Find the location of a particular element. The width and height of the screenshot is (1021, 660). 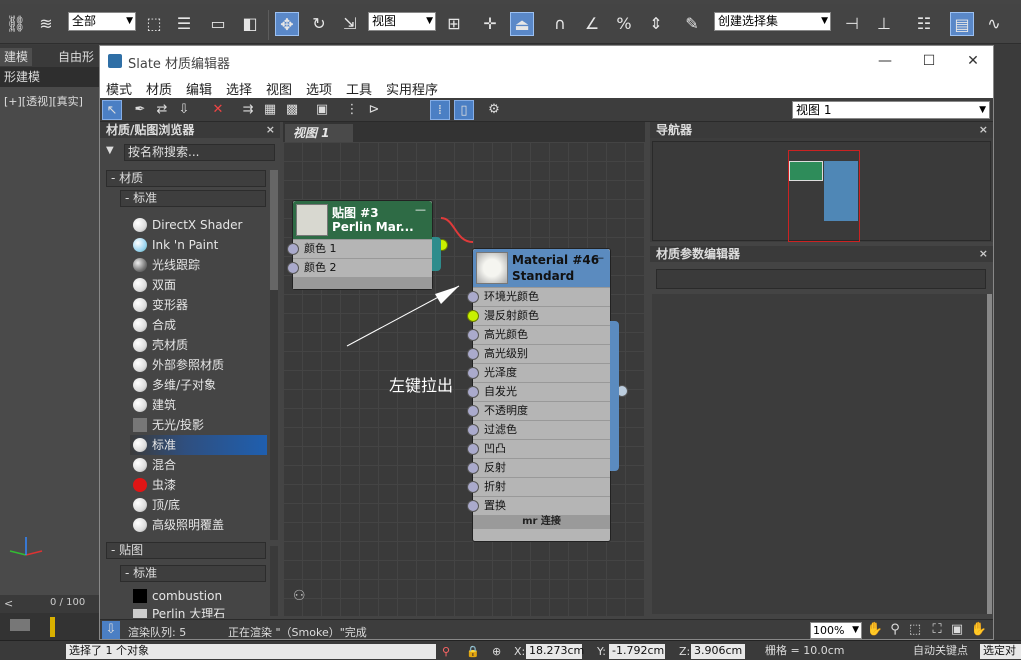

material-list-item: 建筑 is located at coordinates (198, 405).